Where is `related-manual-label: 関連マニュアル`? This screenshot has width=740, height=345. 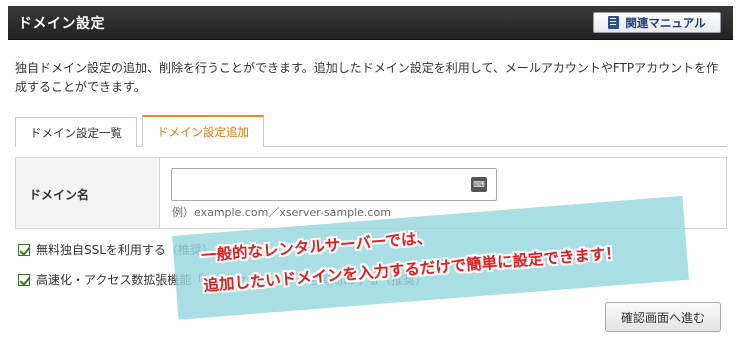 related-manual-label: 関連マニュアル is located at coordinates (665, 22).